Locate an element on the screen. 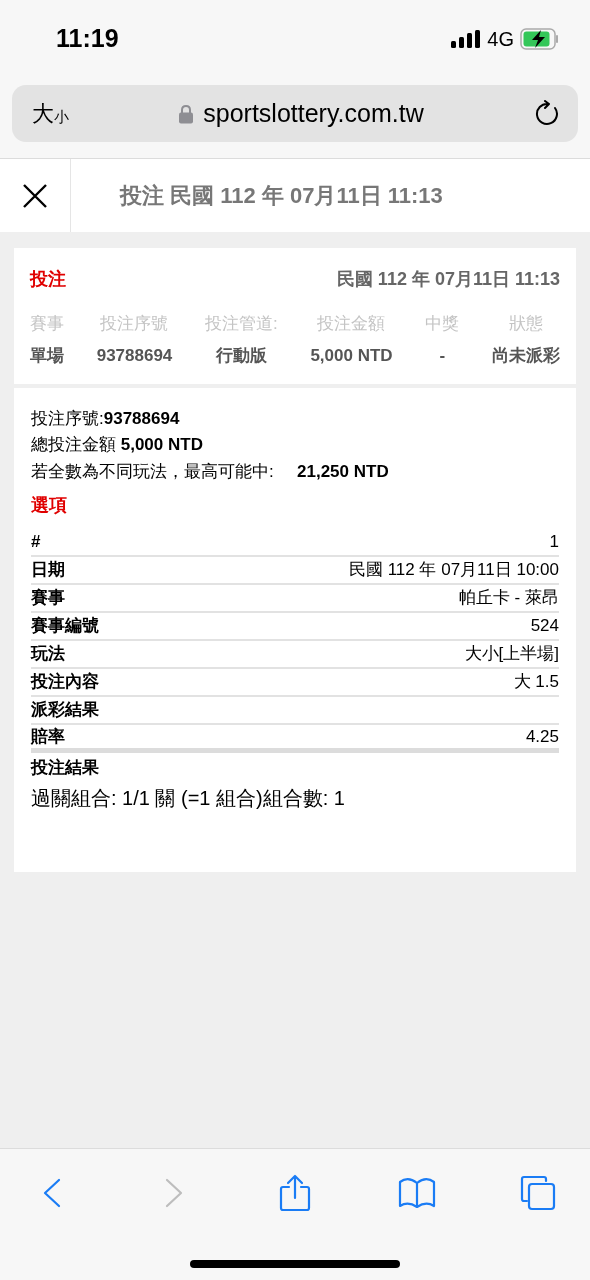  share-icon is located at coordinates (295, 1193).